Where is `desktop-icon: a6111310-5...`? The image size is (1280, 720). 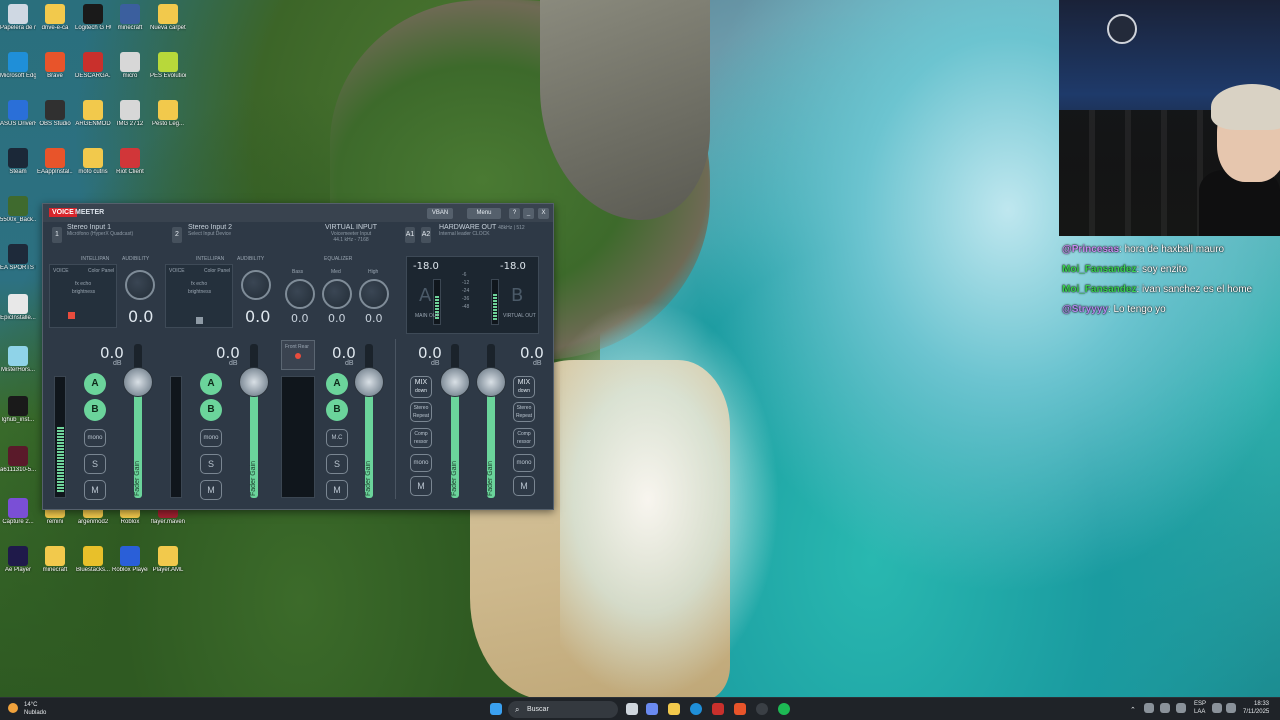
desktop-icon: a6111310-5... is located at coordinates (18, 466).